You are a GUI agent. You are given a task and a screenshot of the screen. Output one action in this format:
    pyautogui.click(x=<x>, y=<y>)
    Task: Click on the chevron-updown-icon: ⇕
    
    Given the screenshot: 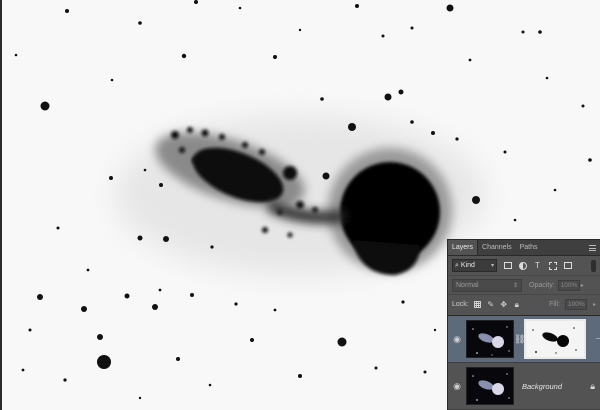 What is the action you would take?
    pyautogui.click(x=515, y=285)
    